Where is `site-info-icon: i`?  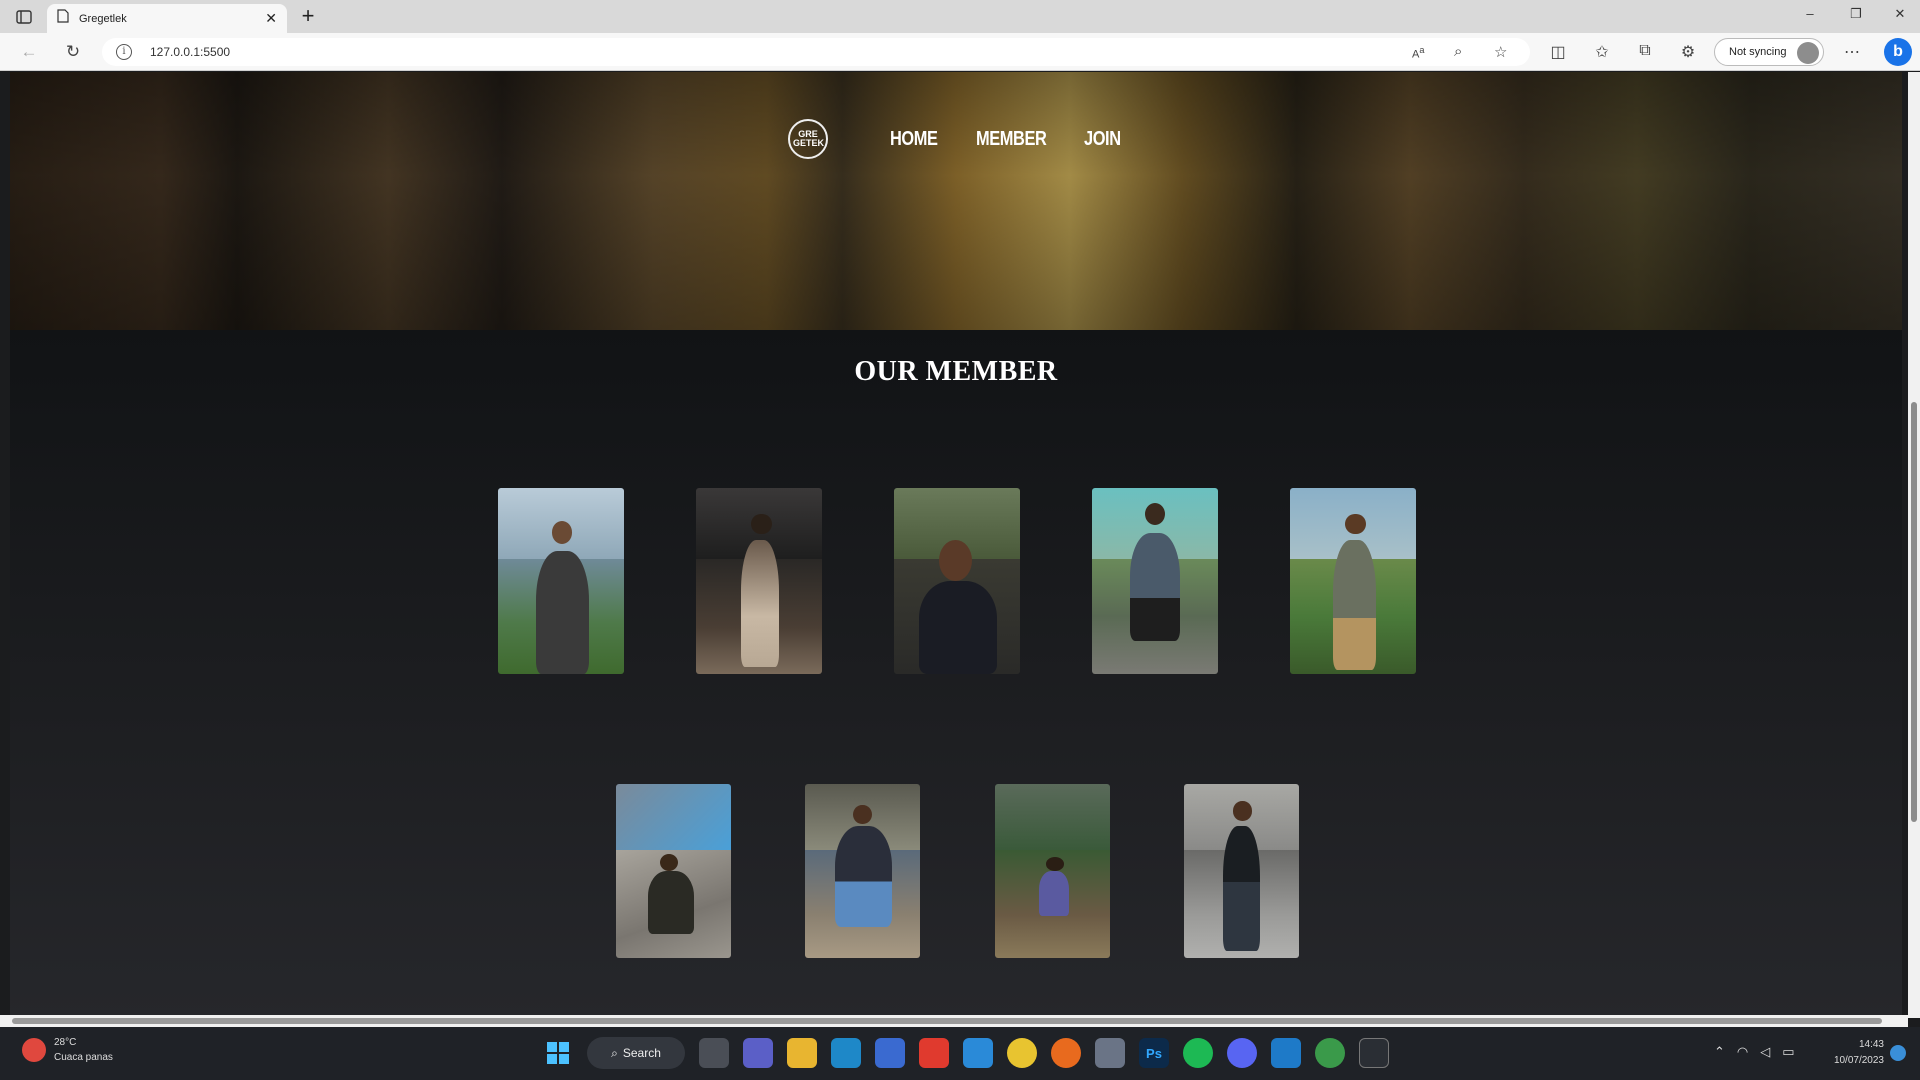
site-info-icon: i is located at coordinates (124, 52).